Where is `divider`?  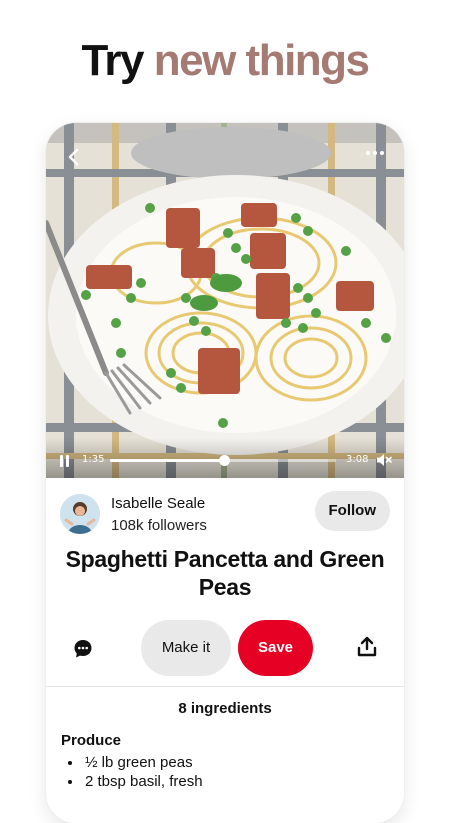 divider is located at coordinates (225, 686).